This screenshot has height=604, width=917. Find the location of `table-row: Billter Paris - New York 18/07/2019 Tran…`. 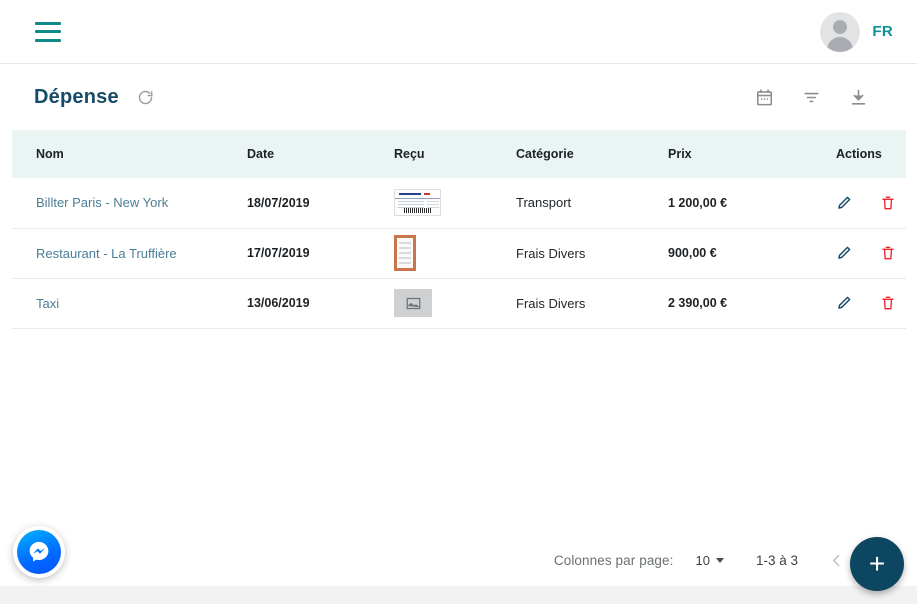

table-row: Billter Paris - New York 18/07/2019 Tran… is located at coordinates (459, 203).